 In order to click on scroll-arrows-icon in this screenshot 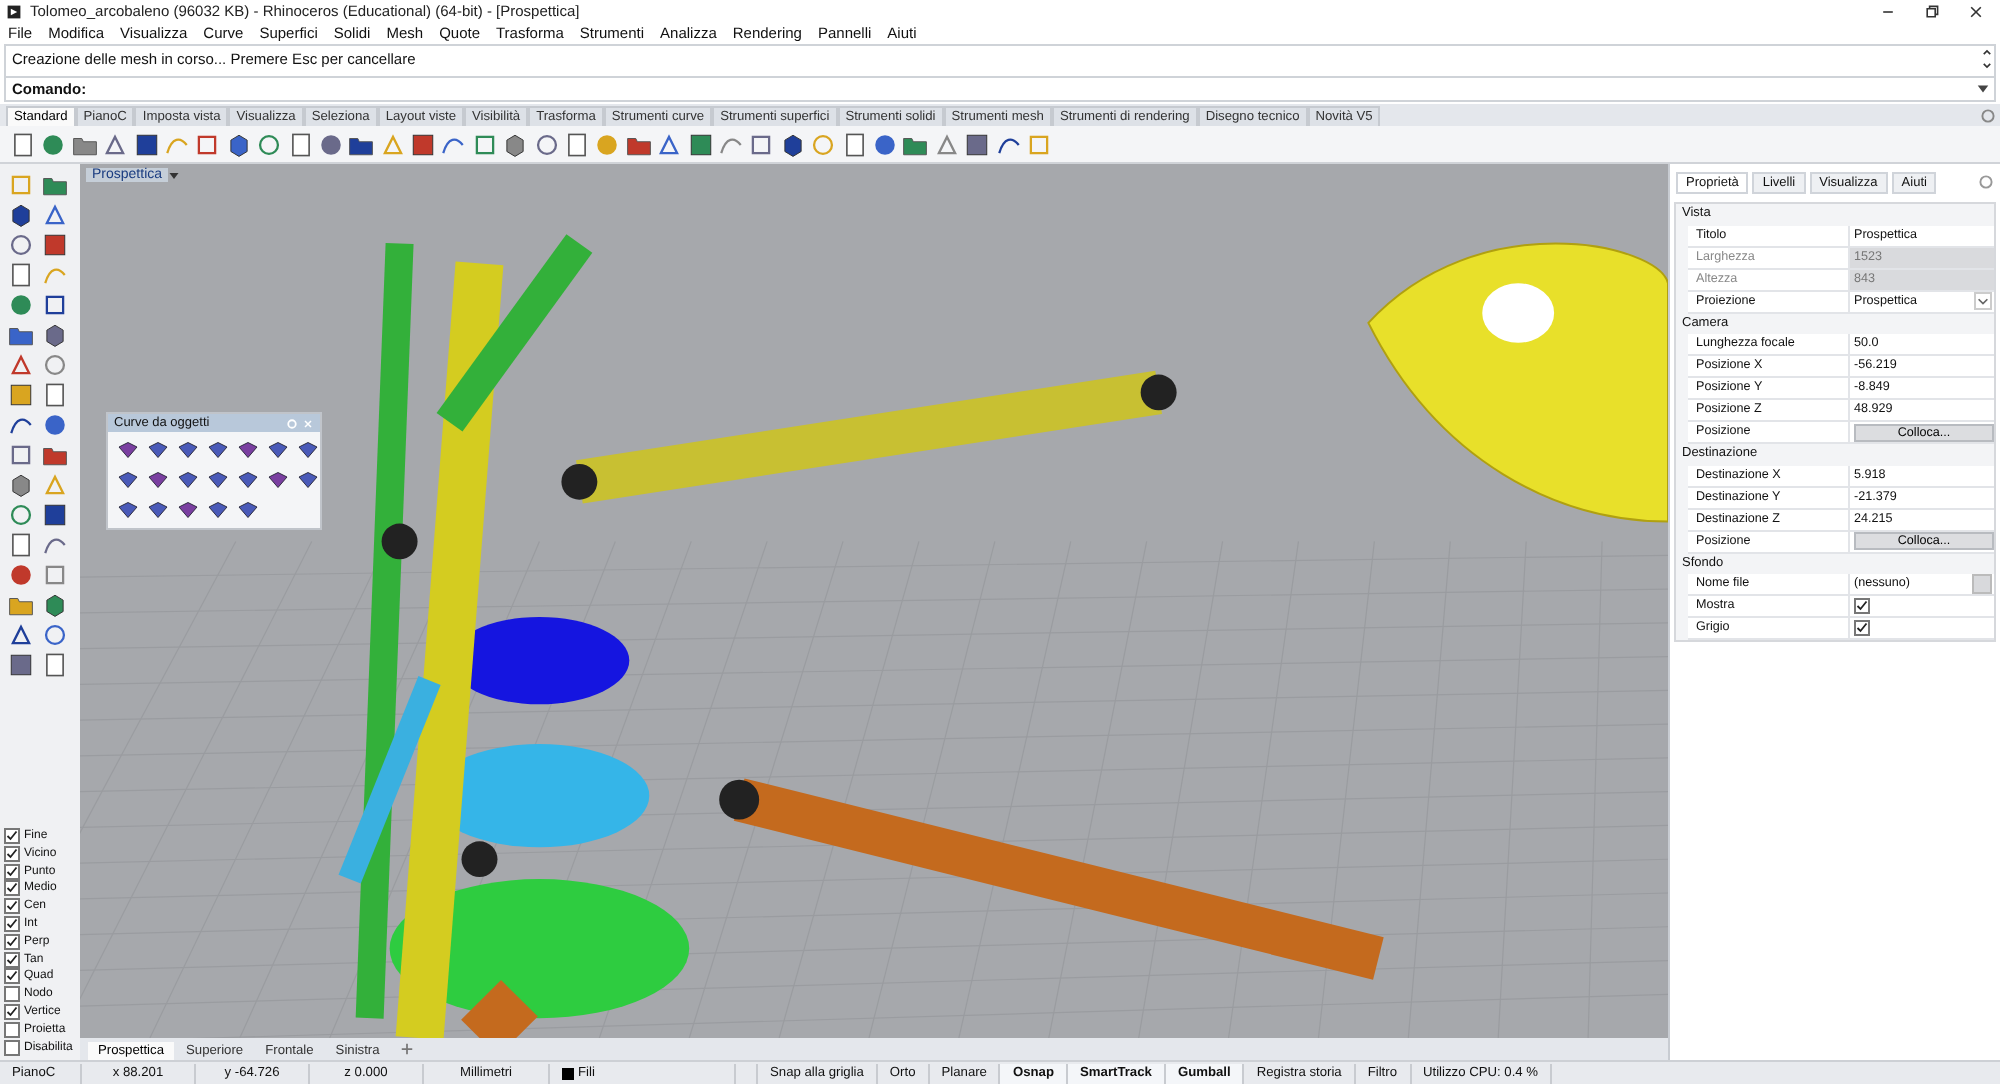, I will do `click(1987, 59)`.